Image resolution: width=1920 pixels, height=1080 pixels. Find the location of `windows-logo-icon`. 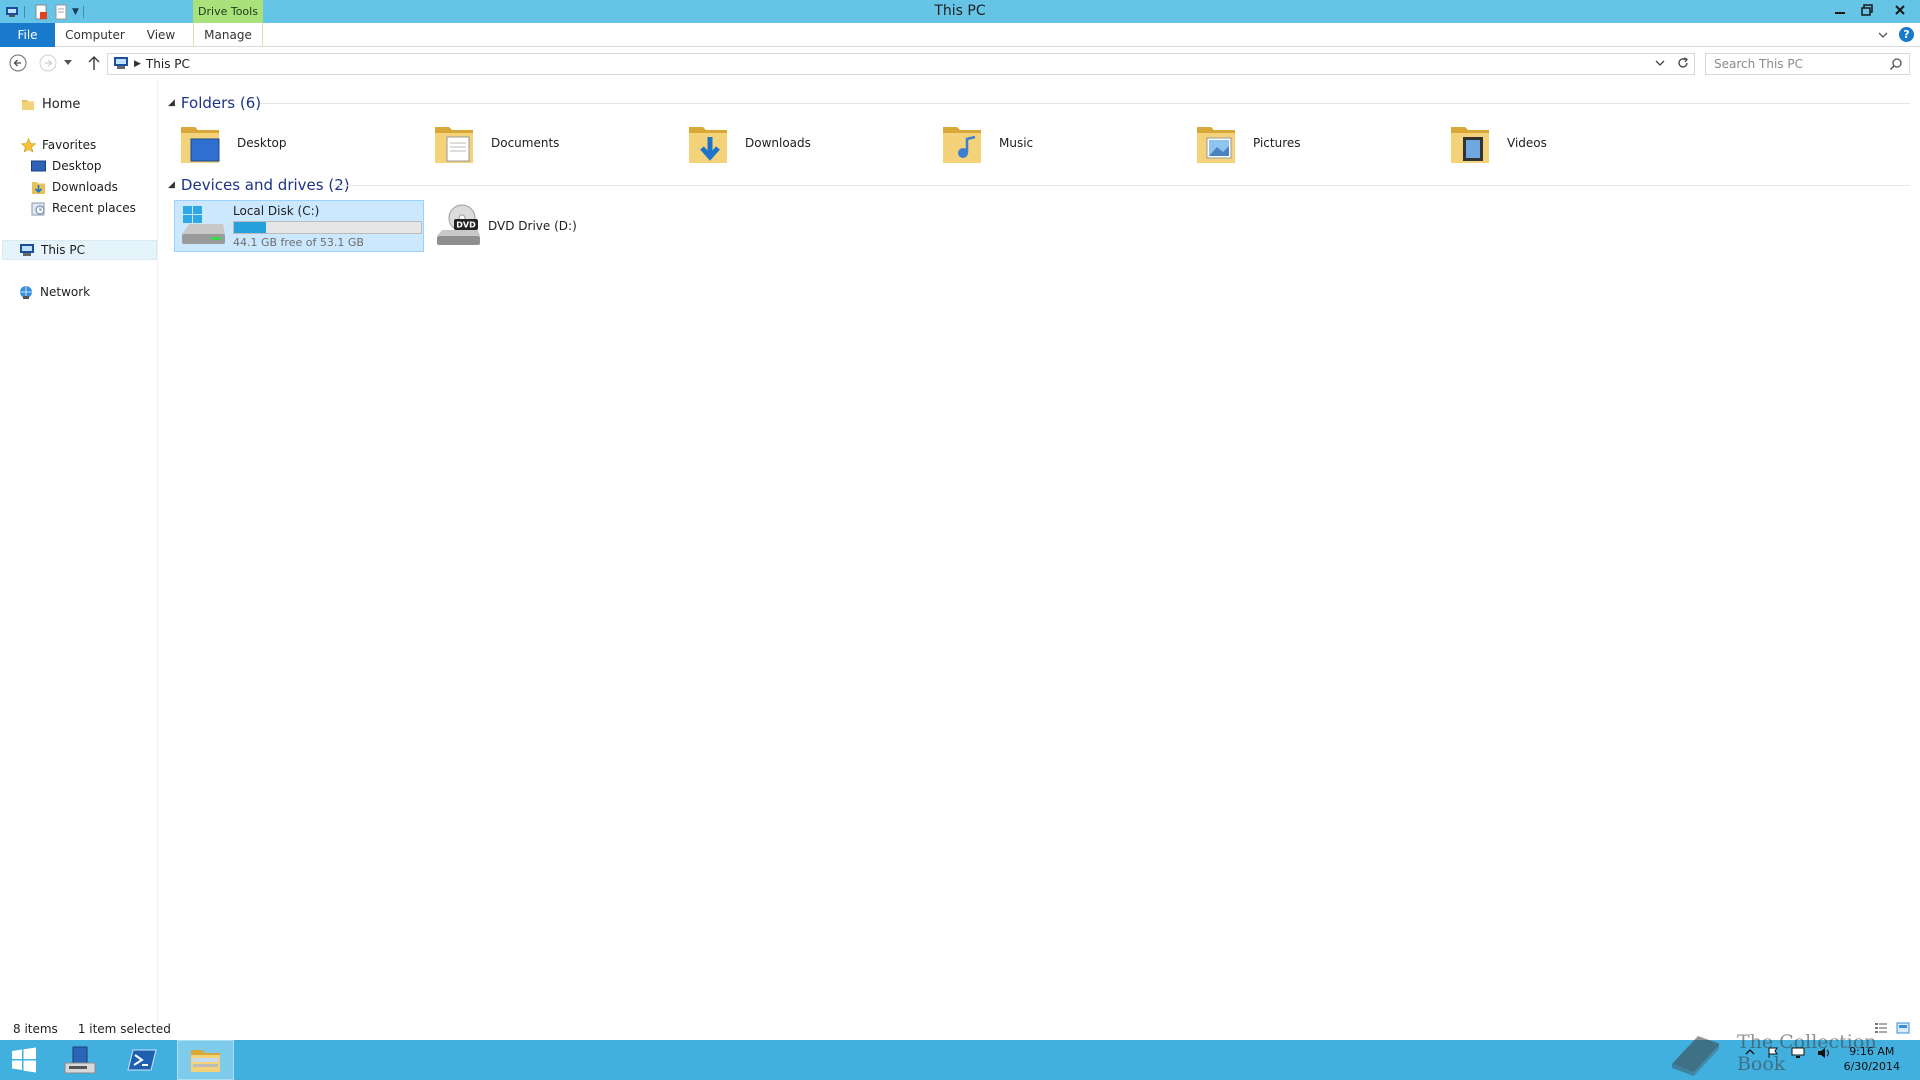

windows-logo-icon is located at coordinates (24, 1060).